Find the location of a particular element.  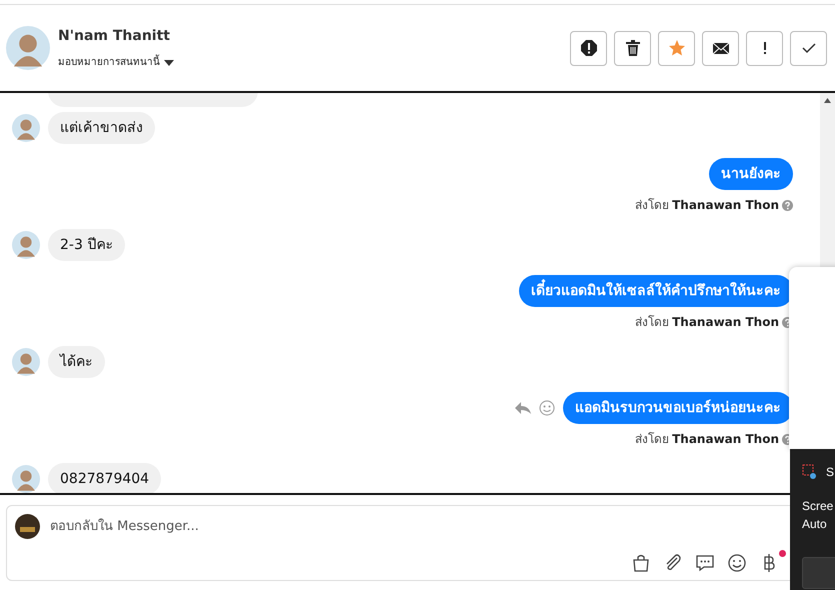

message-bubble: นานยังคะ is located at coordinates (751, 174).